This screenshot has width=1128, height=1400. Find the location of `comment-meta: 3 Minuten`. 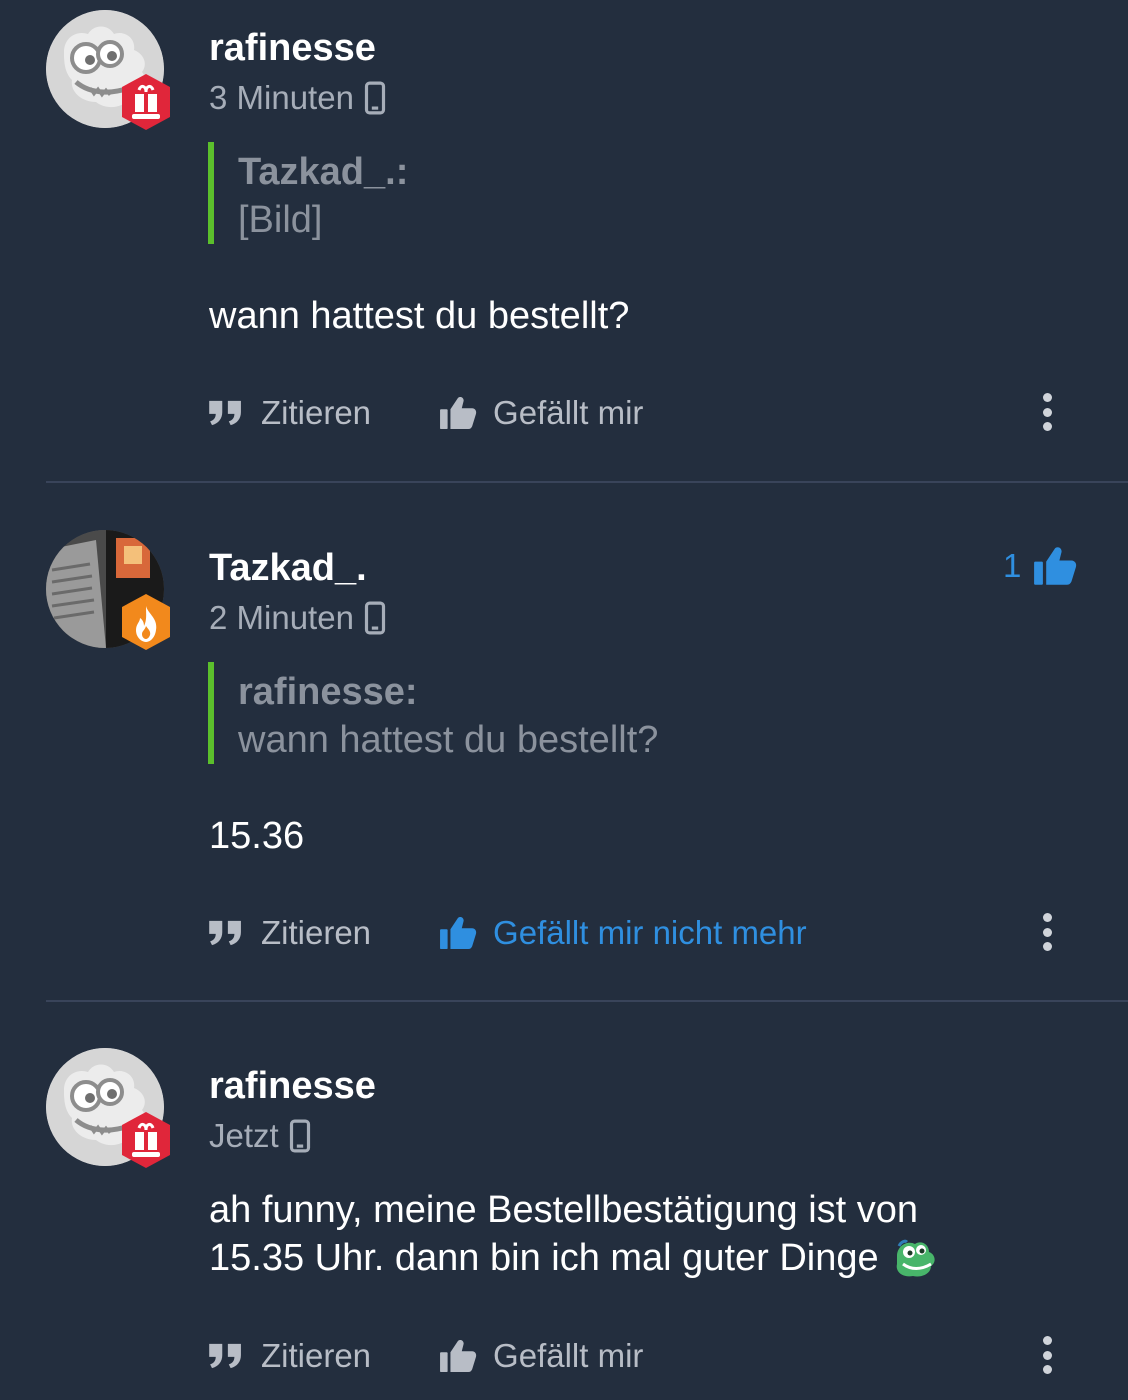

comment-meta: 3 Minuten is located at coordinates (297, 98).